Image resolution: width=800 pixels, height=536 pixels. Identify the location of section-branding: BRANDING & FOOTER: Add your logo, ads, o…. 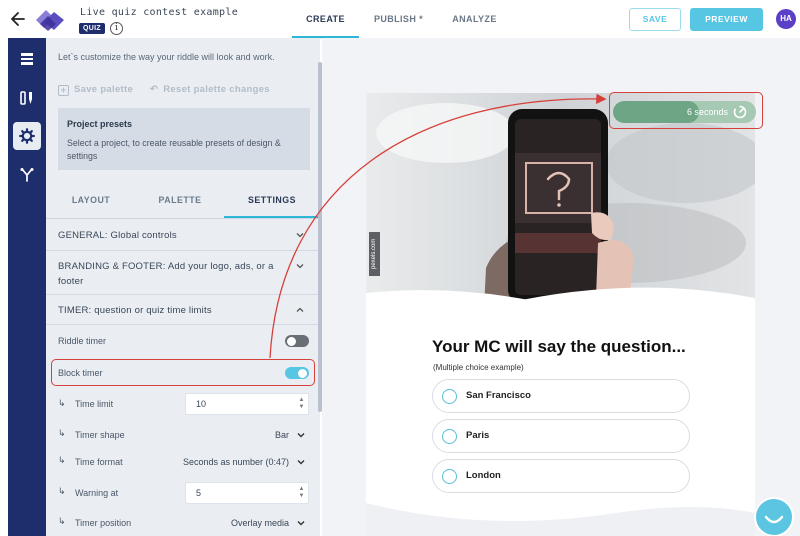
(183, 273).